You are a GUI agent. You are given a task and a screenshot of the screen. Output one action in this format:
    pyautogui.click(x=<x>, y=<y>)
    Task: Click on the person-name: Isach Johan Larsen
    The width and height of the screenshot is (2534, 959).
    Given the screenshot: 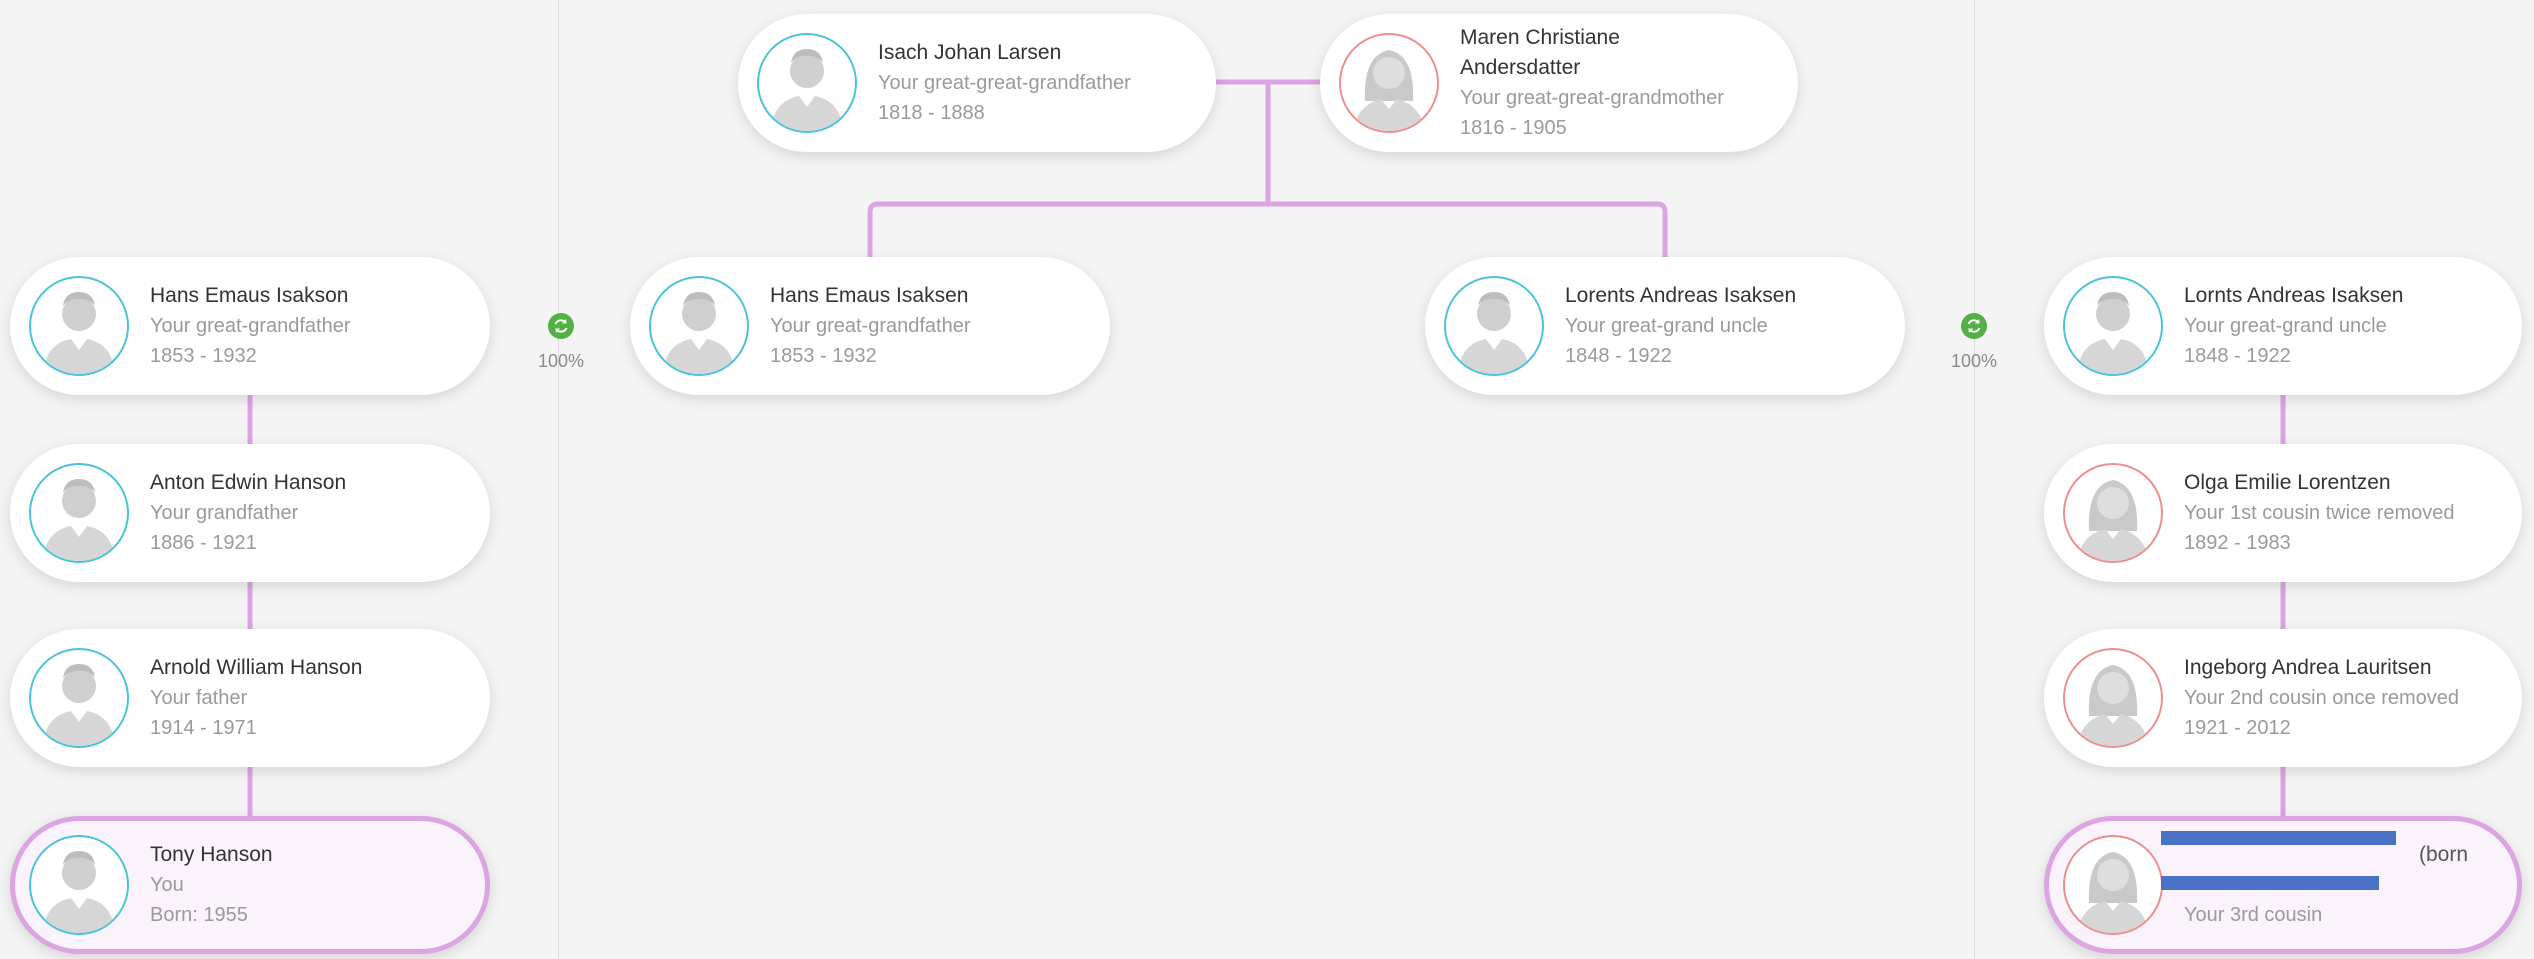 What is the action you would take?
    pyautogui.click(x=970, y=52)
    